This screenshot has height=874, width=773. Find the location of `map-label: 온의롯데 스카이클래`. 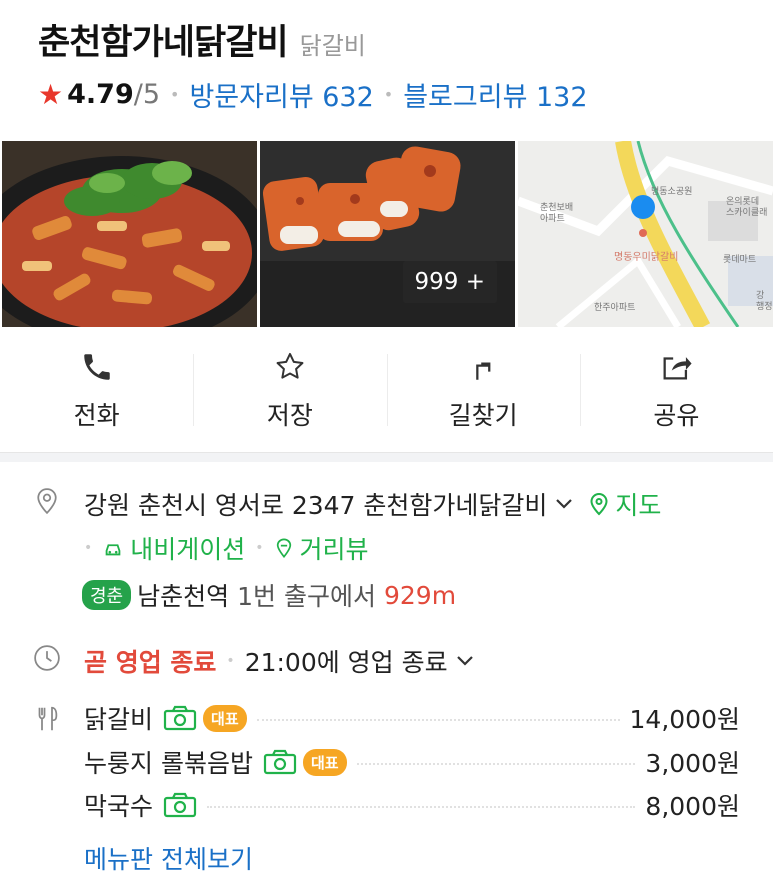

map-label: 온의롯데 스카이클래 is located at coordinates (746, 208).